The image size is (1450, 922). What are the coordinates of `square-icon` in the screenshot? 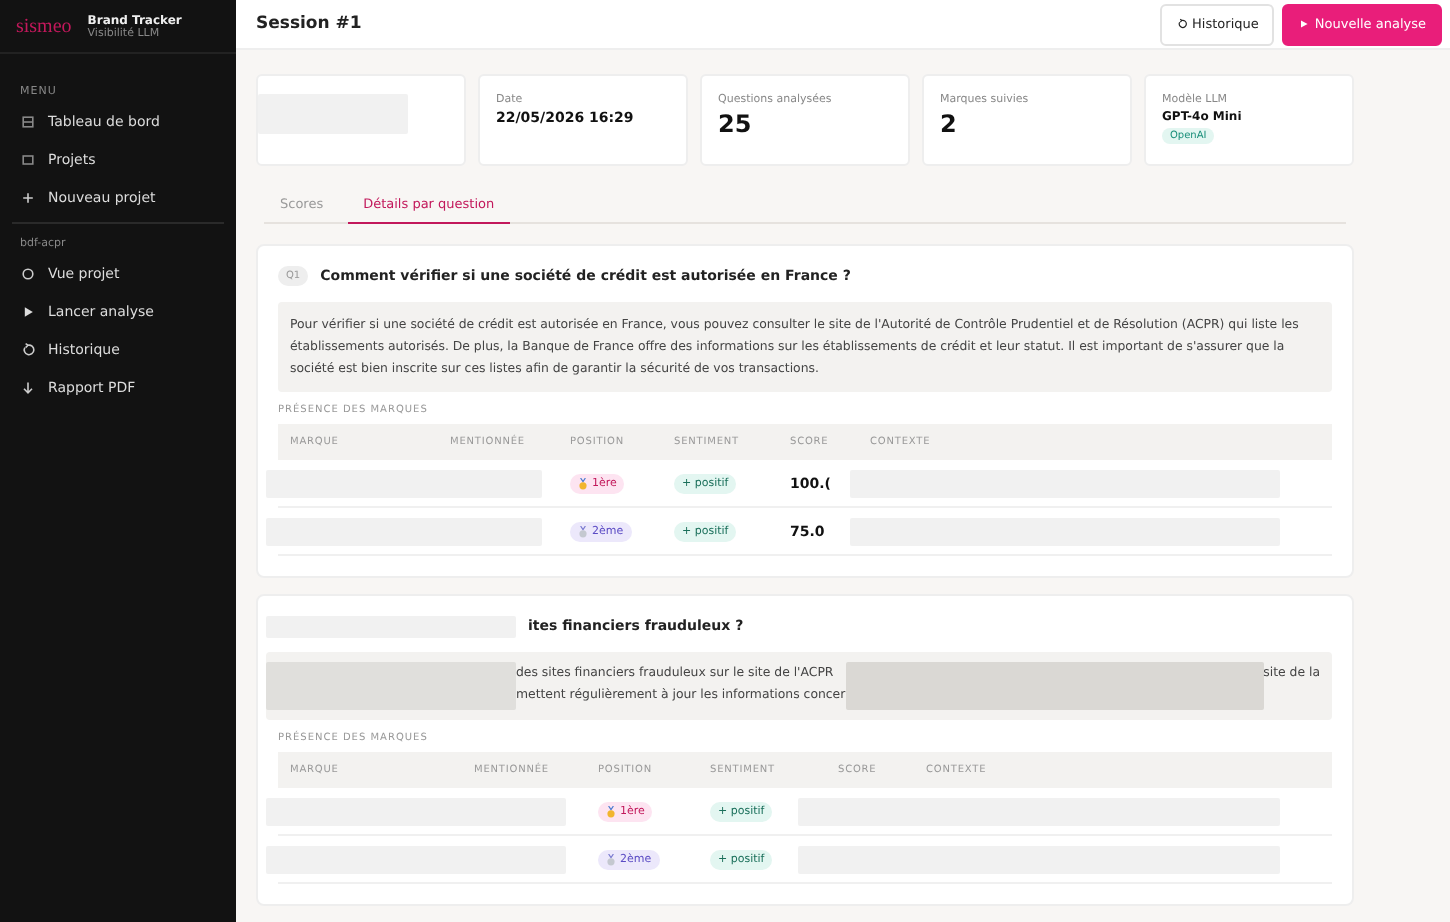 It's located at (28, 159).